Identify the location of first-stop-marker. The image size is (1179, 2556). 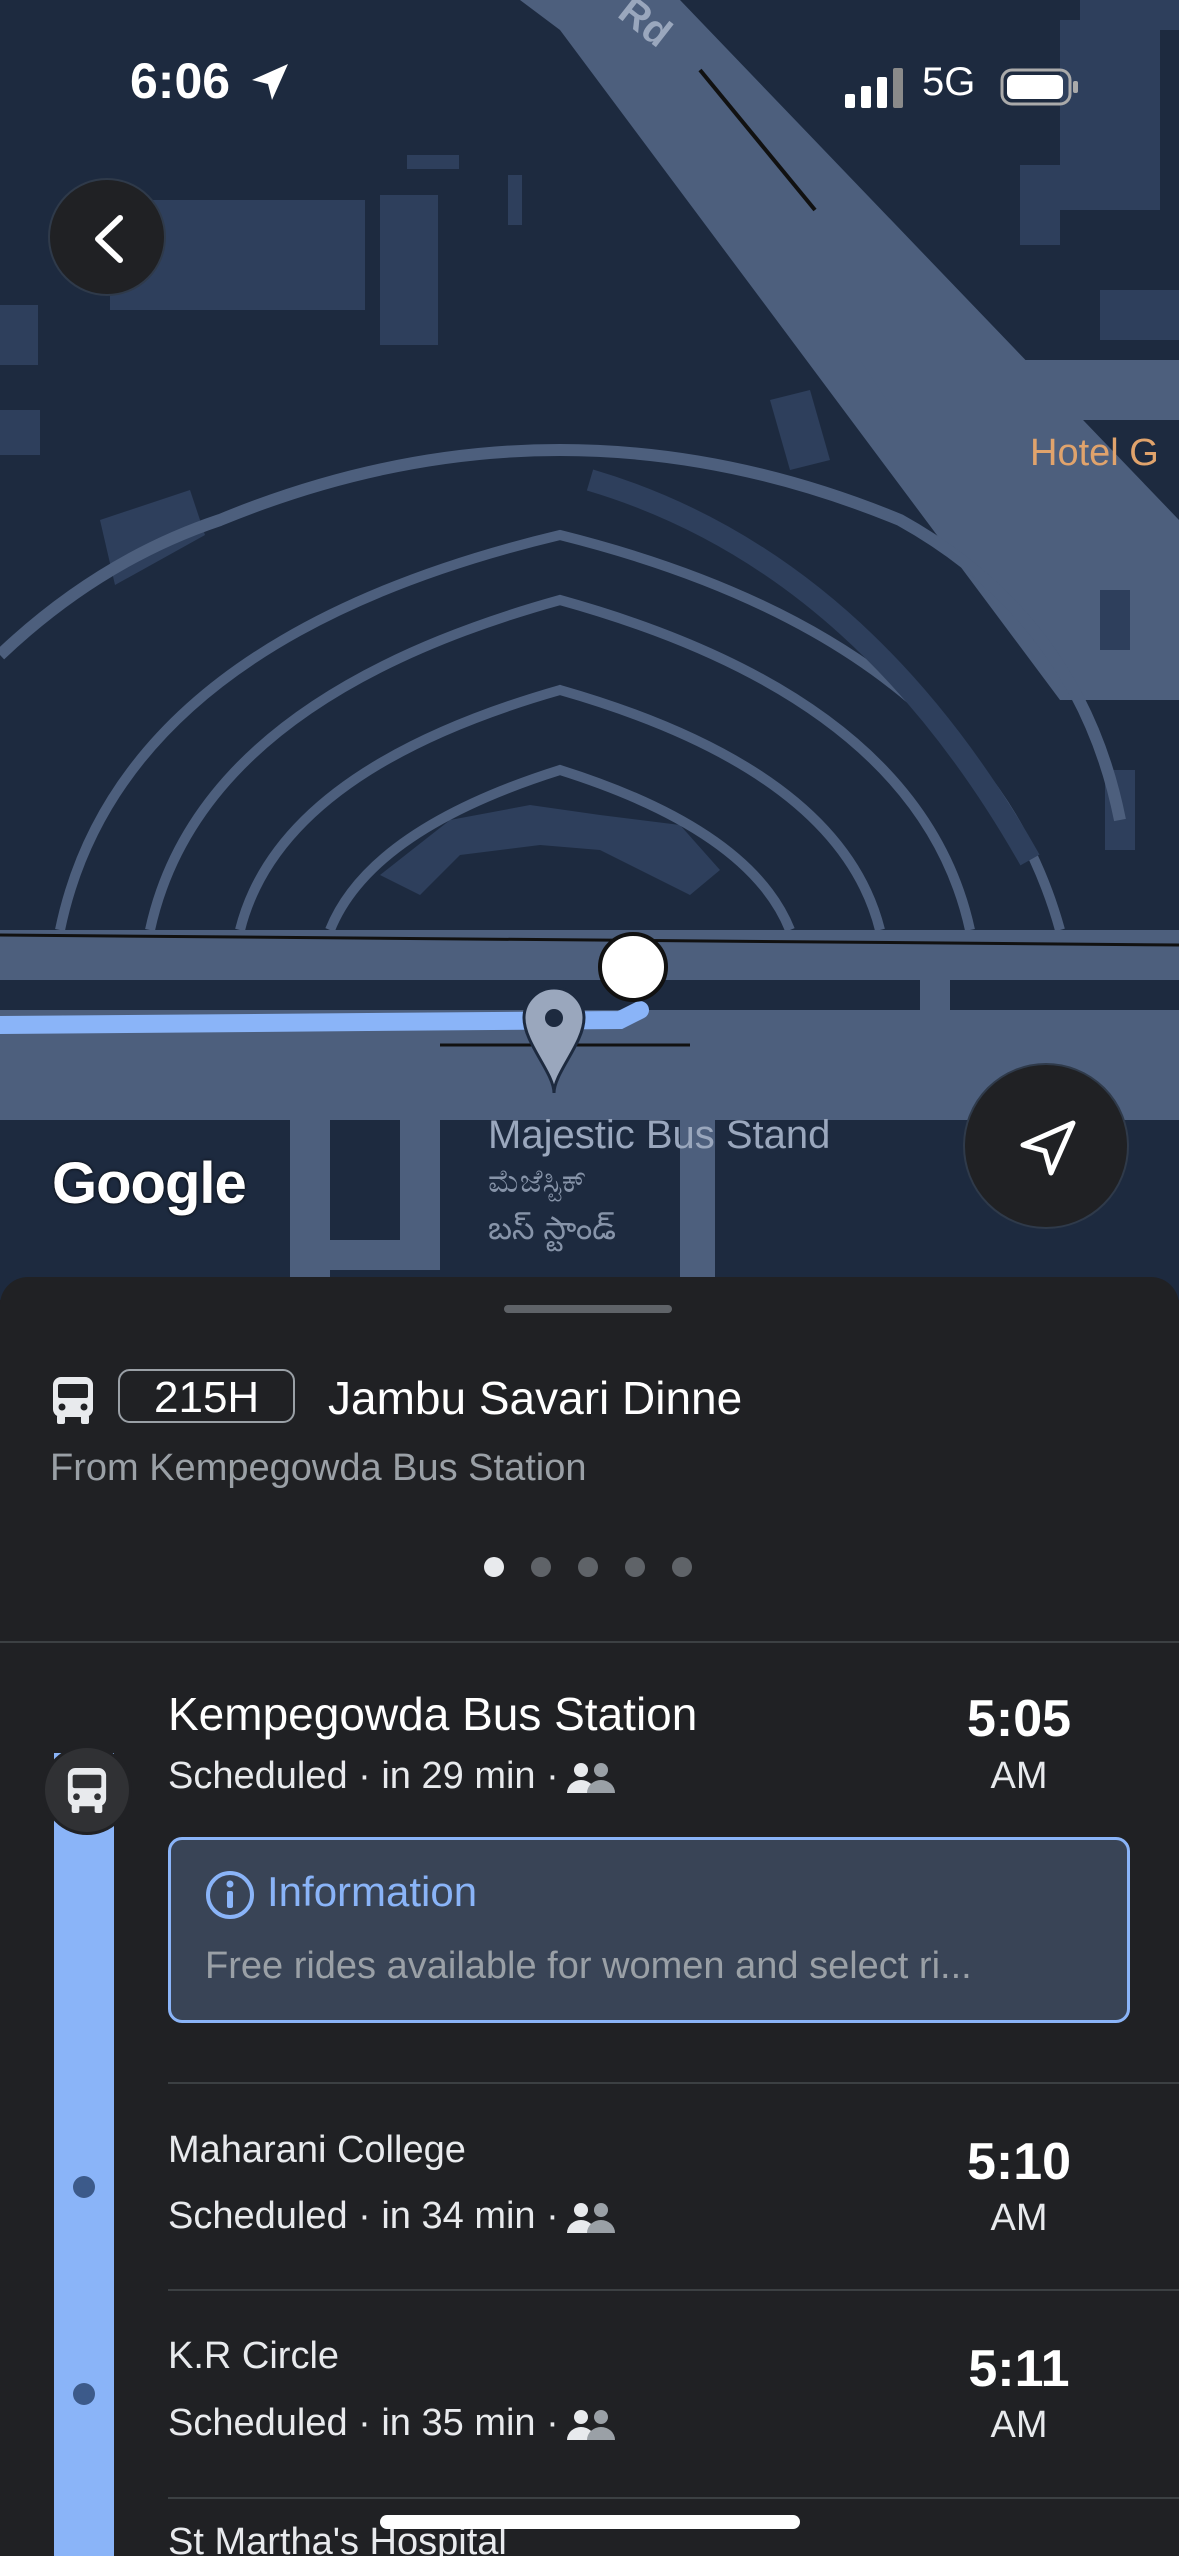
(87, 1790).